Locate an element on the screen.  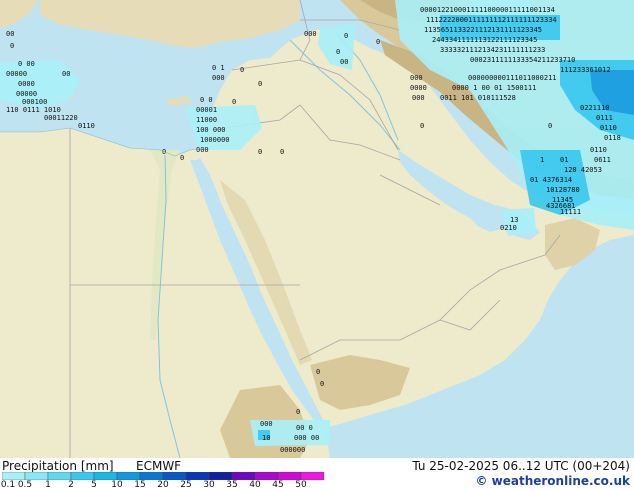
color-scale is located at coordinates (163, 476).